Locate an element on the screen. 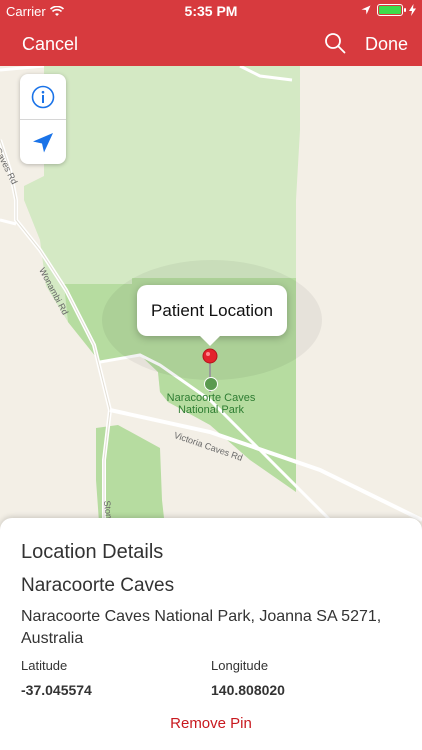  locate-me-button is located at coordinates (43, 142).